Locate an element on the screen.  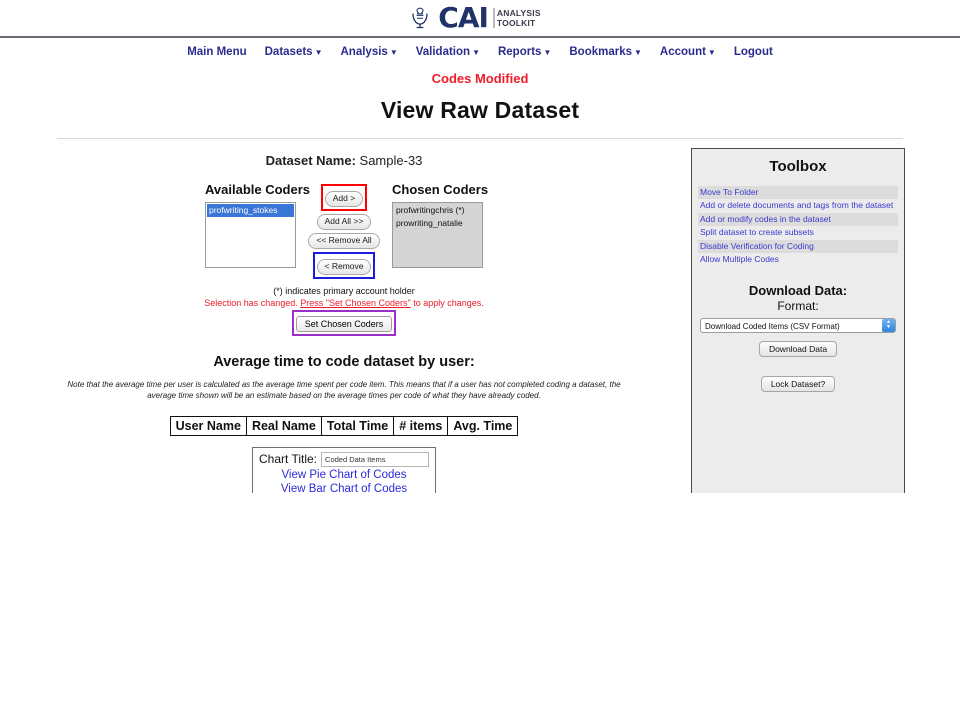
page-title: View Raw Dataset is located at coordinates (480, 110).